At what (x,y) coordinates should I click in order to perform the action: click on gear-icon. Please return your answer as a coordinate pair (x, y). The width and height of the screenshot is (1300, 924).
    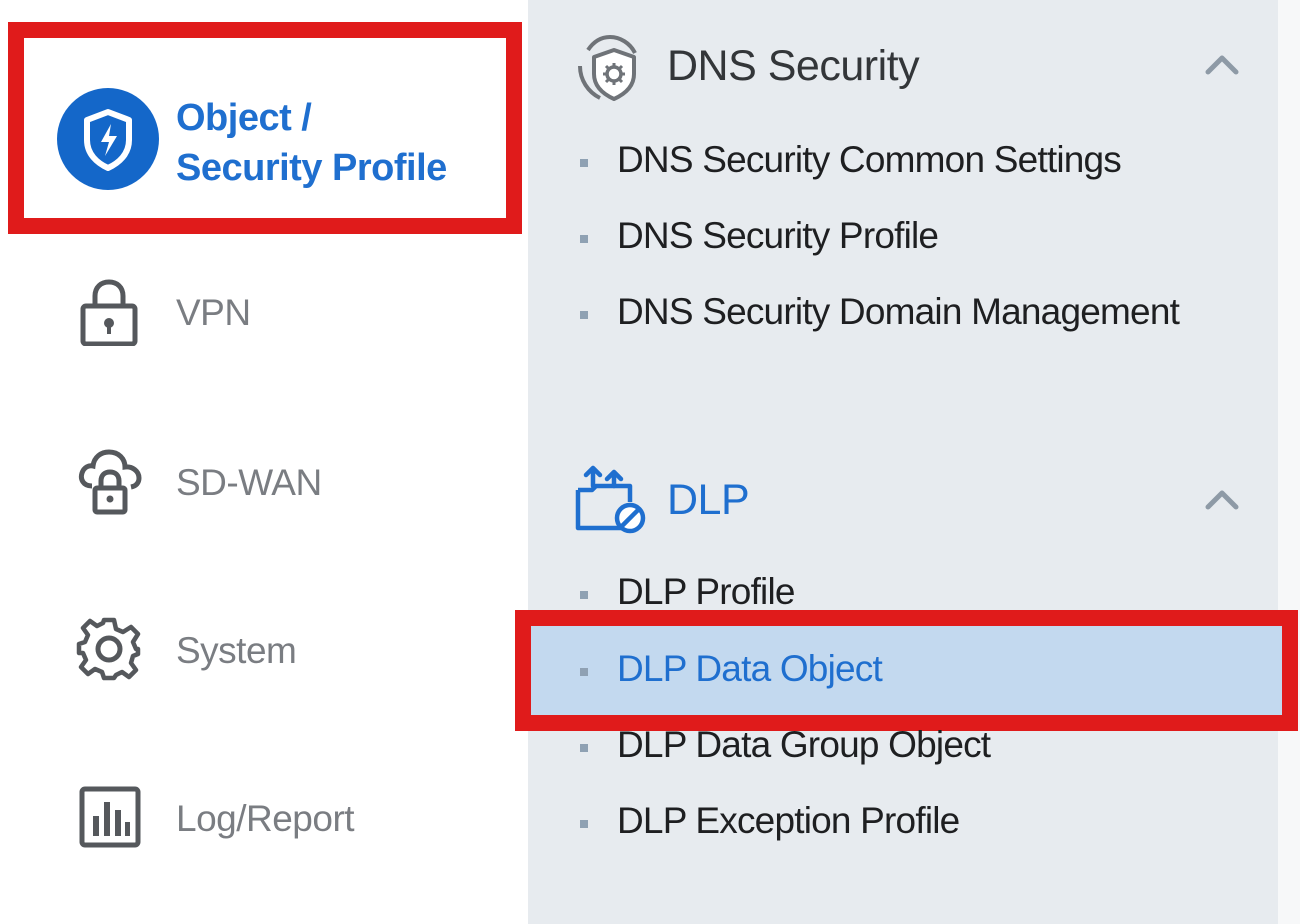
    Looking at the image, I should click on (109, 651).